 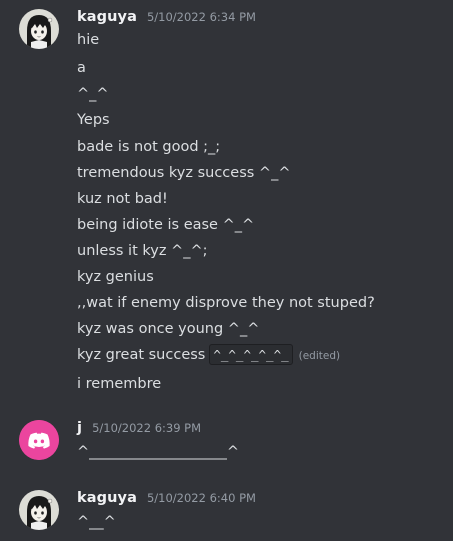 I want to click on message-line: tremendous kyz success ^_^, so click(x=184, y=173).